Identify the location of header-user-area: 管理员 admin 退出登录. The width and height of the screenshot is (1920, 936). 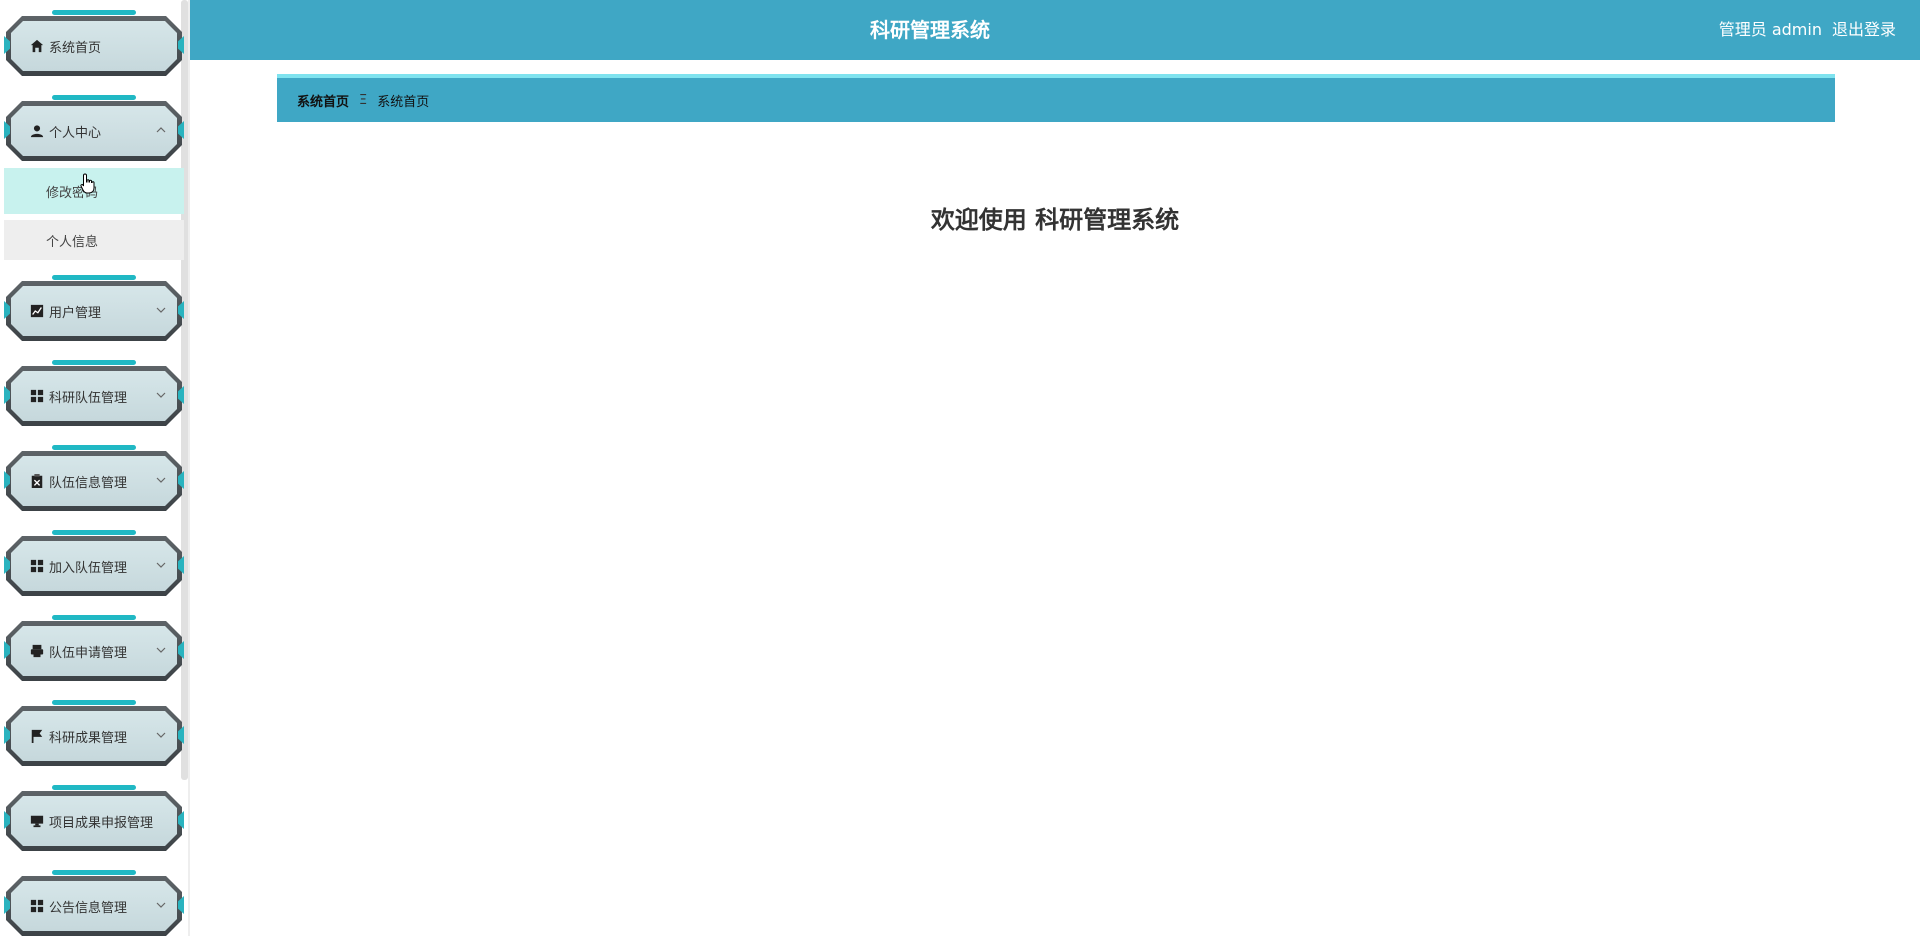
(1807, 30).